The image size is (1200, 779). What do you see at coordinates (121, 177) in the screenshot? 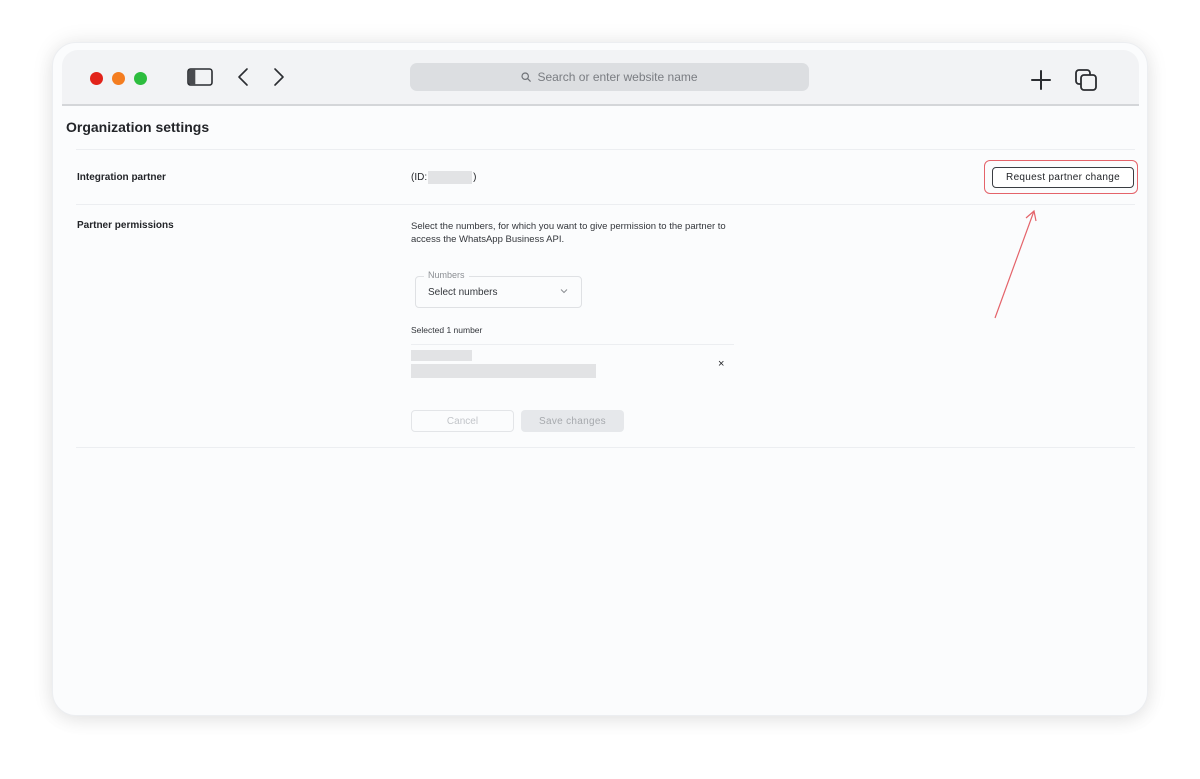
I see `integration-partner-label: Integration partner` at bounding box center [121, 177].